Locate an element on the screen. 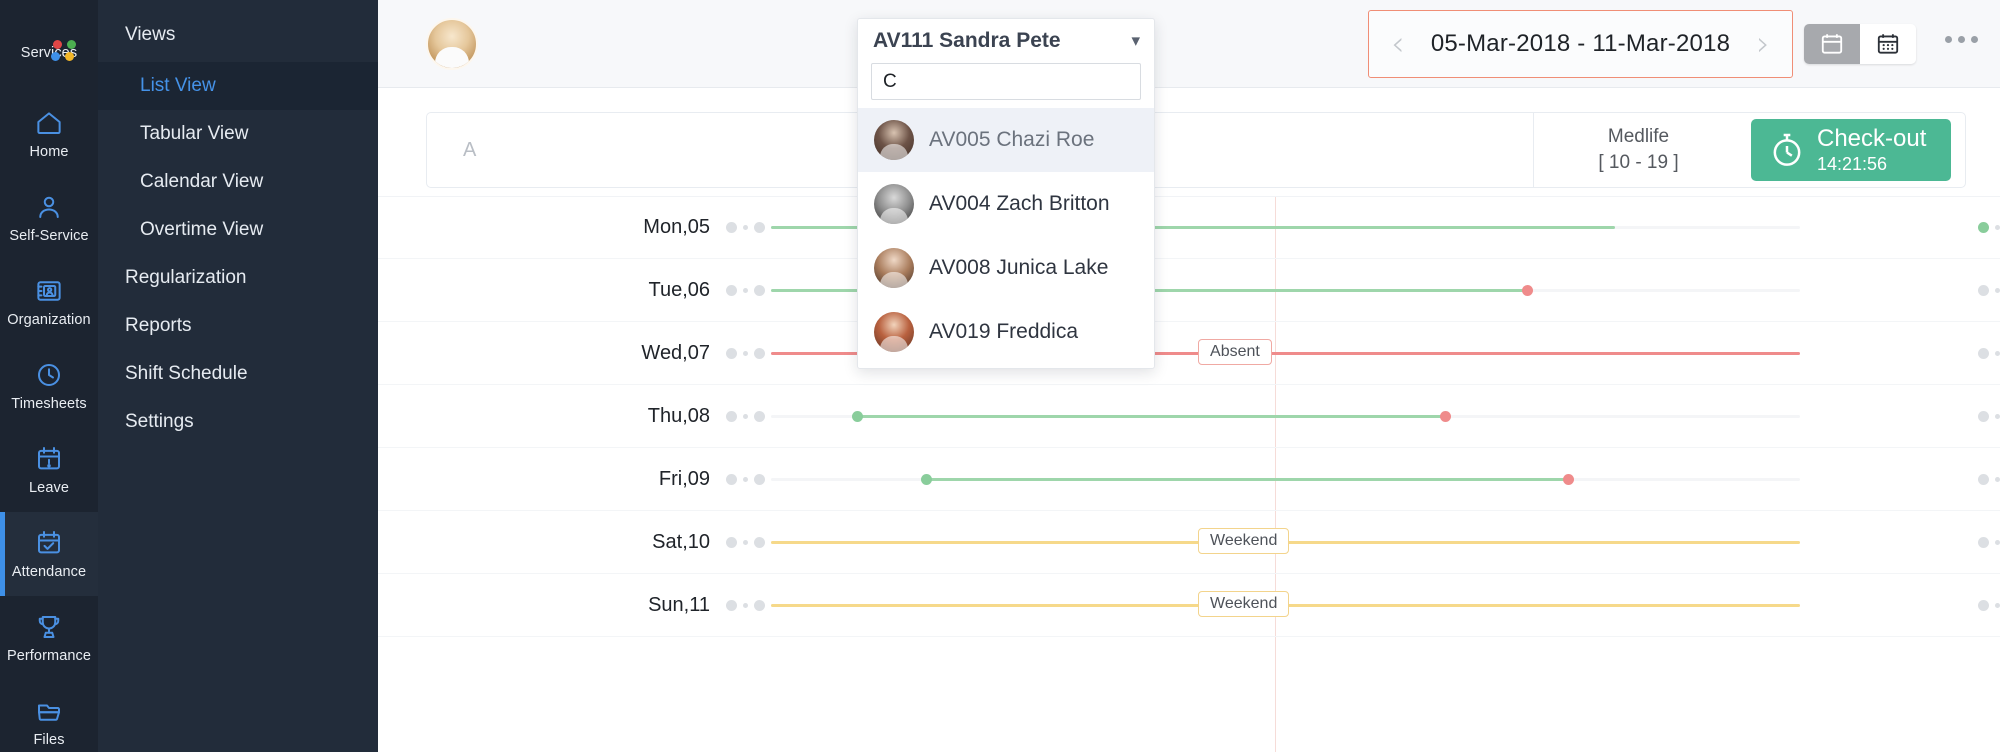  employee-option: AV008 Junica Lake is located at coordinates (1006, 268).